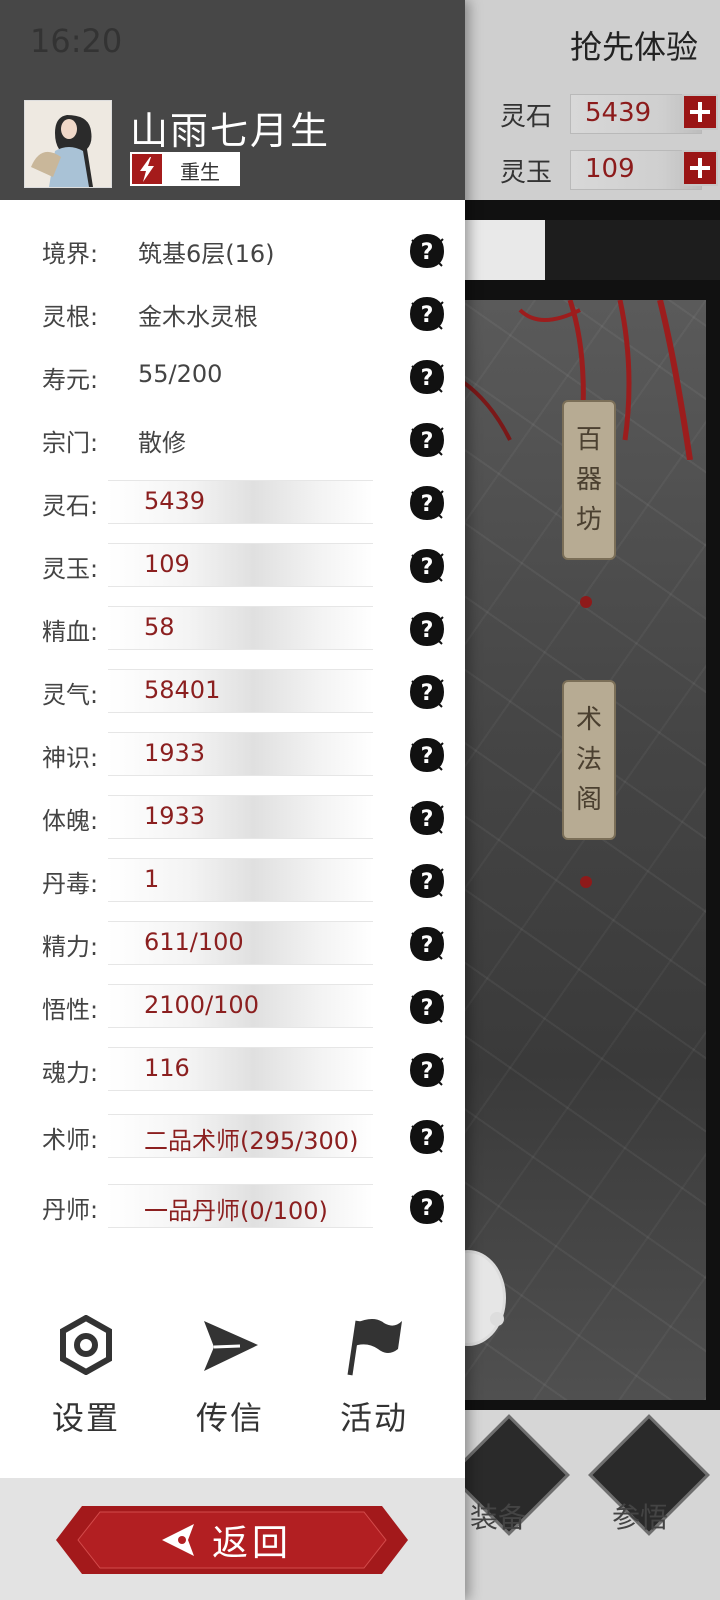  Describe the element at coordinates (70, 380) in the screenshot. I see `stat-label: 寿元:` at that location.